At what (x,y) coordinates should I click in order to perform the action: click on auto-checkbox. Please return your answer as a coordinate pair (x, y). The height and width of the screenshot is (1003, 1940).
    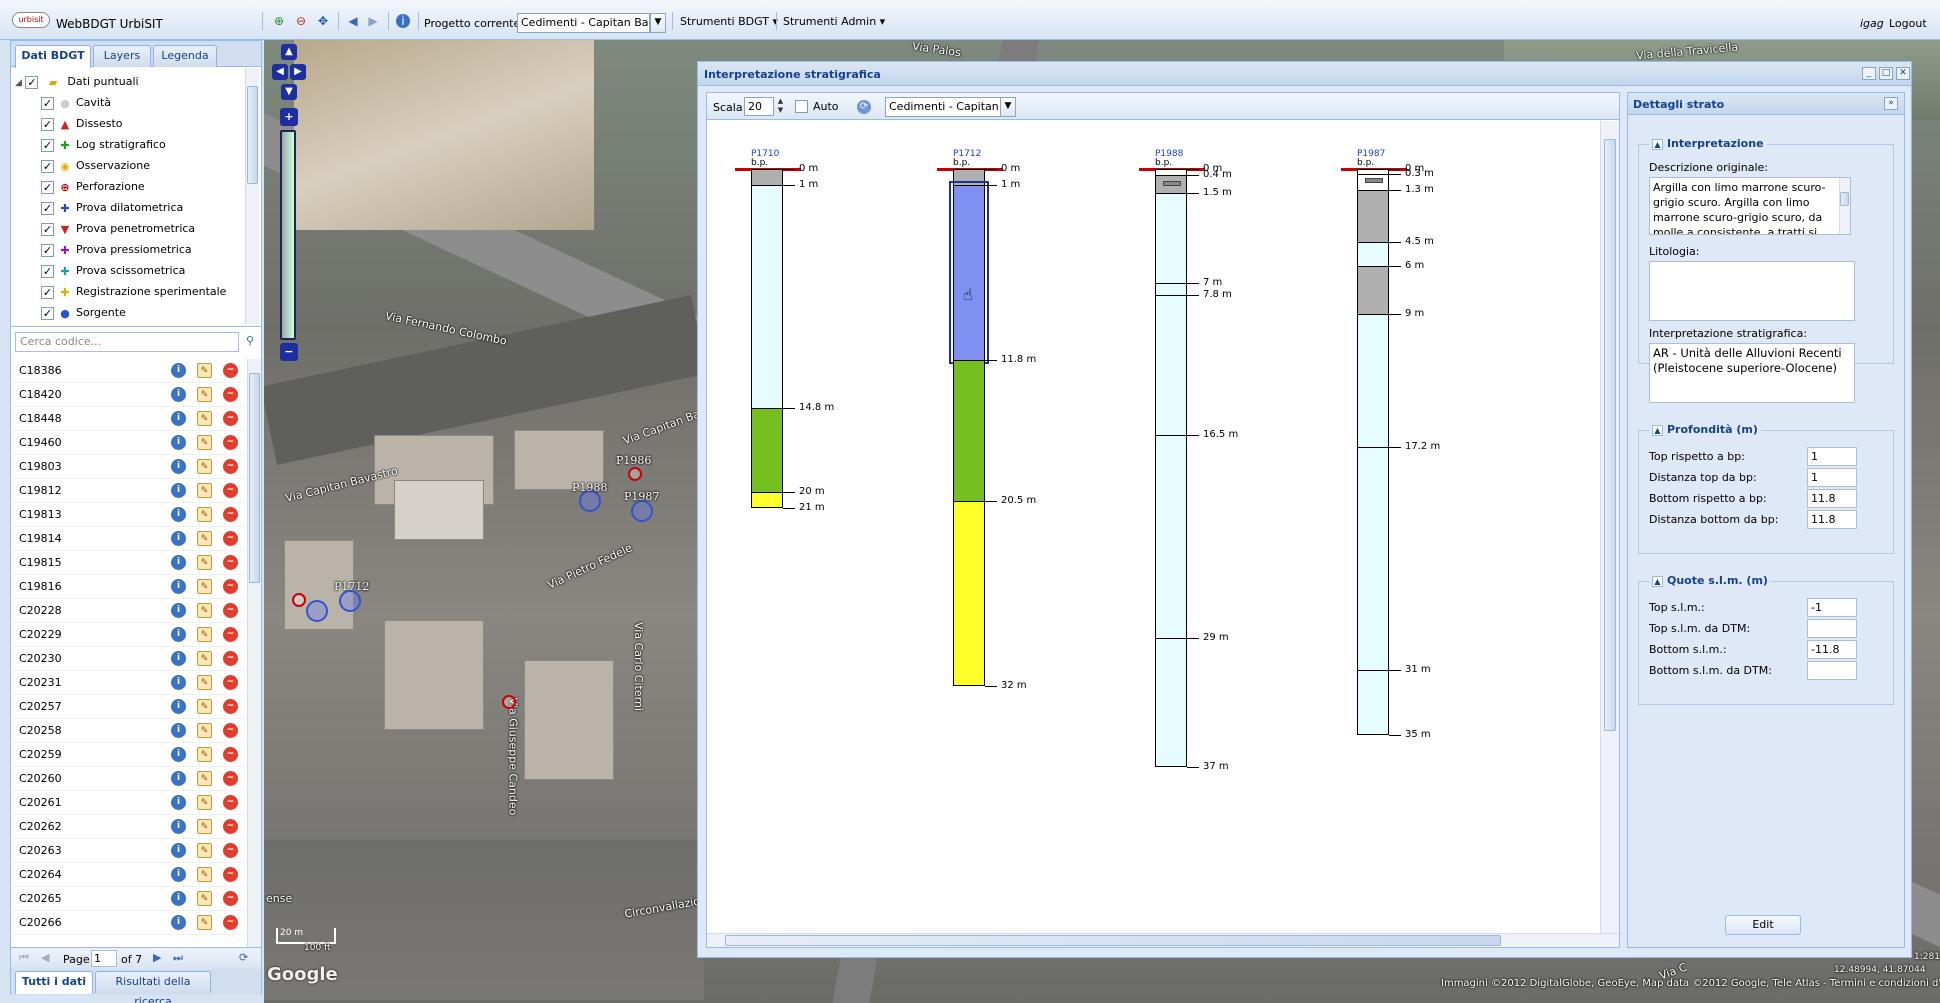
    Looking at the image, I should click on (801, 106).